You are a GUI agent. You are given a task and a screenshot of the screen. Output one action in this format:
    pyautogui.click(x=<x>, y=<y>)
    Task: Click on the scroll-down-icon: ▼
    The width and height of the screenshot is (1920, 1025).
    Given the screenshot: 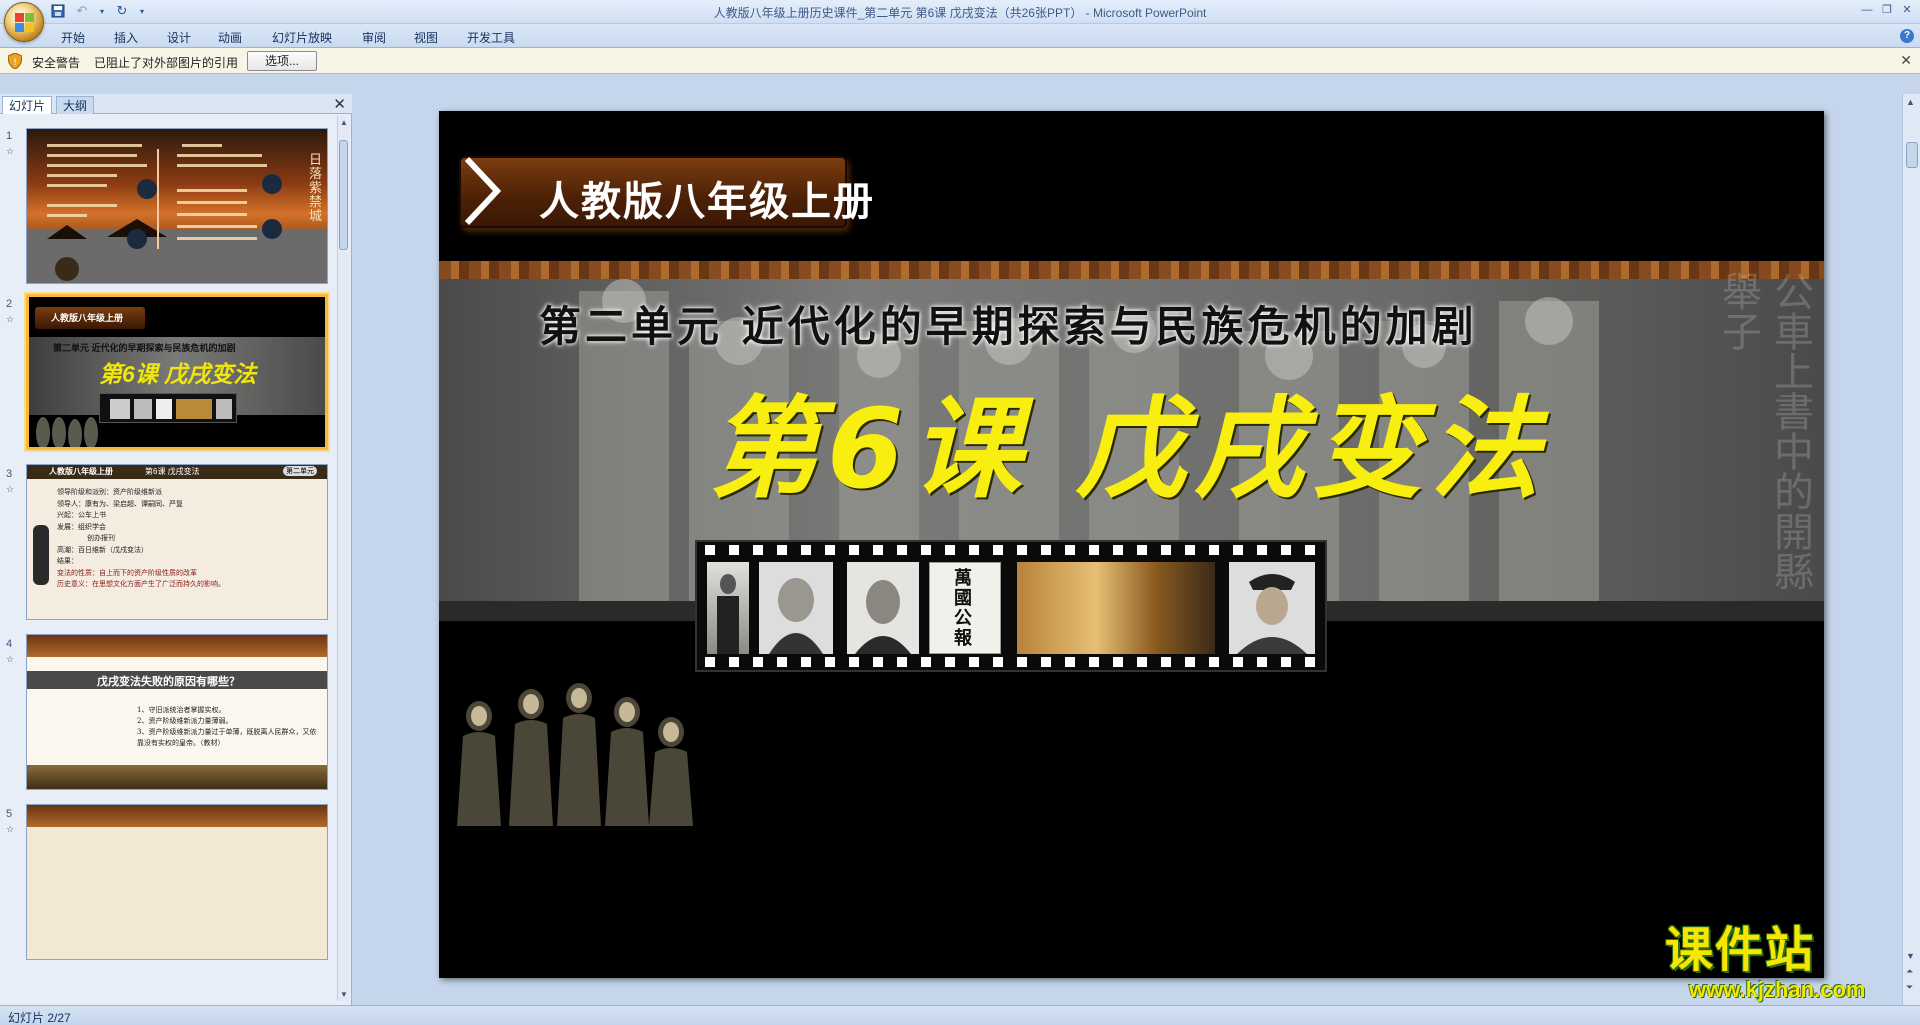 What is the action you would take?
    pyautogui.click(x=344, y=994)
    